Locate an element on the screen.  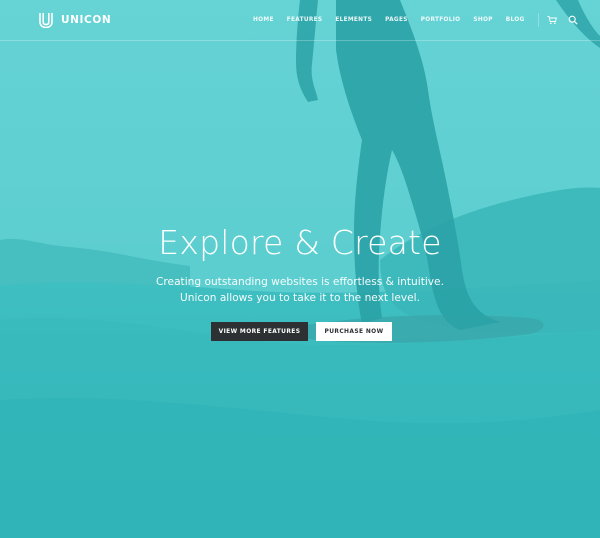
nav-item-shop: SHOP is located at coordinates (482, 20).